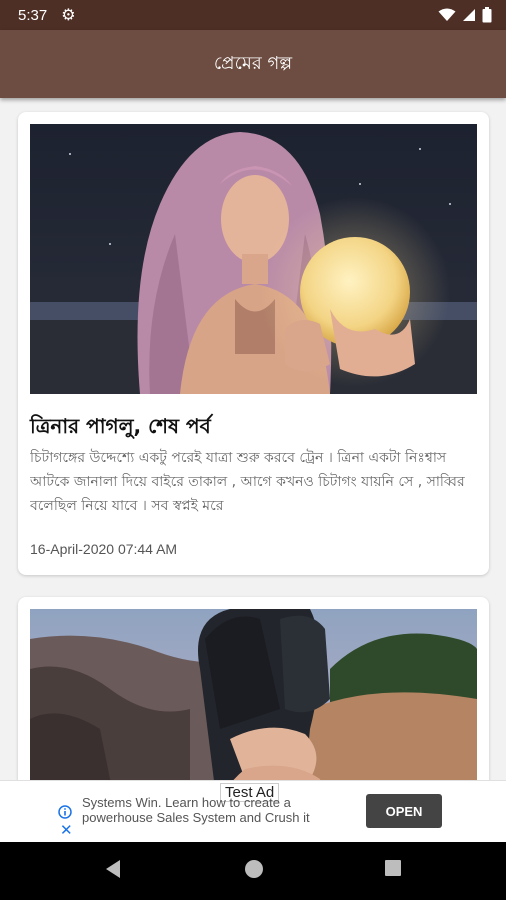  I want to click on ad-info-icon, so click(65, 812).